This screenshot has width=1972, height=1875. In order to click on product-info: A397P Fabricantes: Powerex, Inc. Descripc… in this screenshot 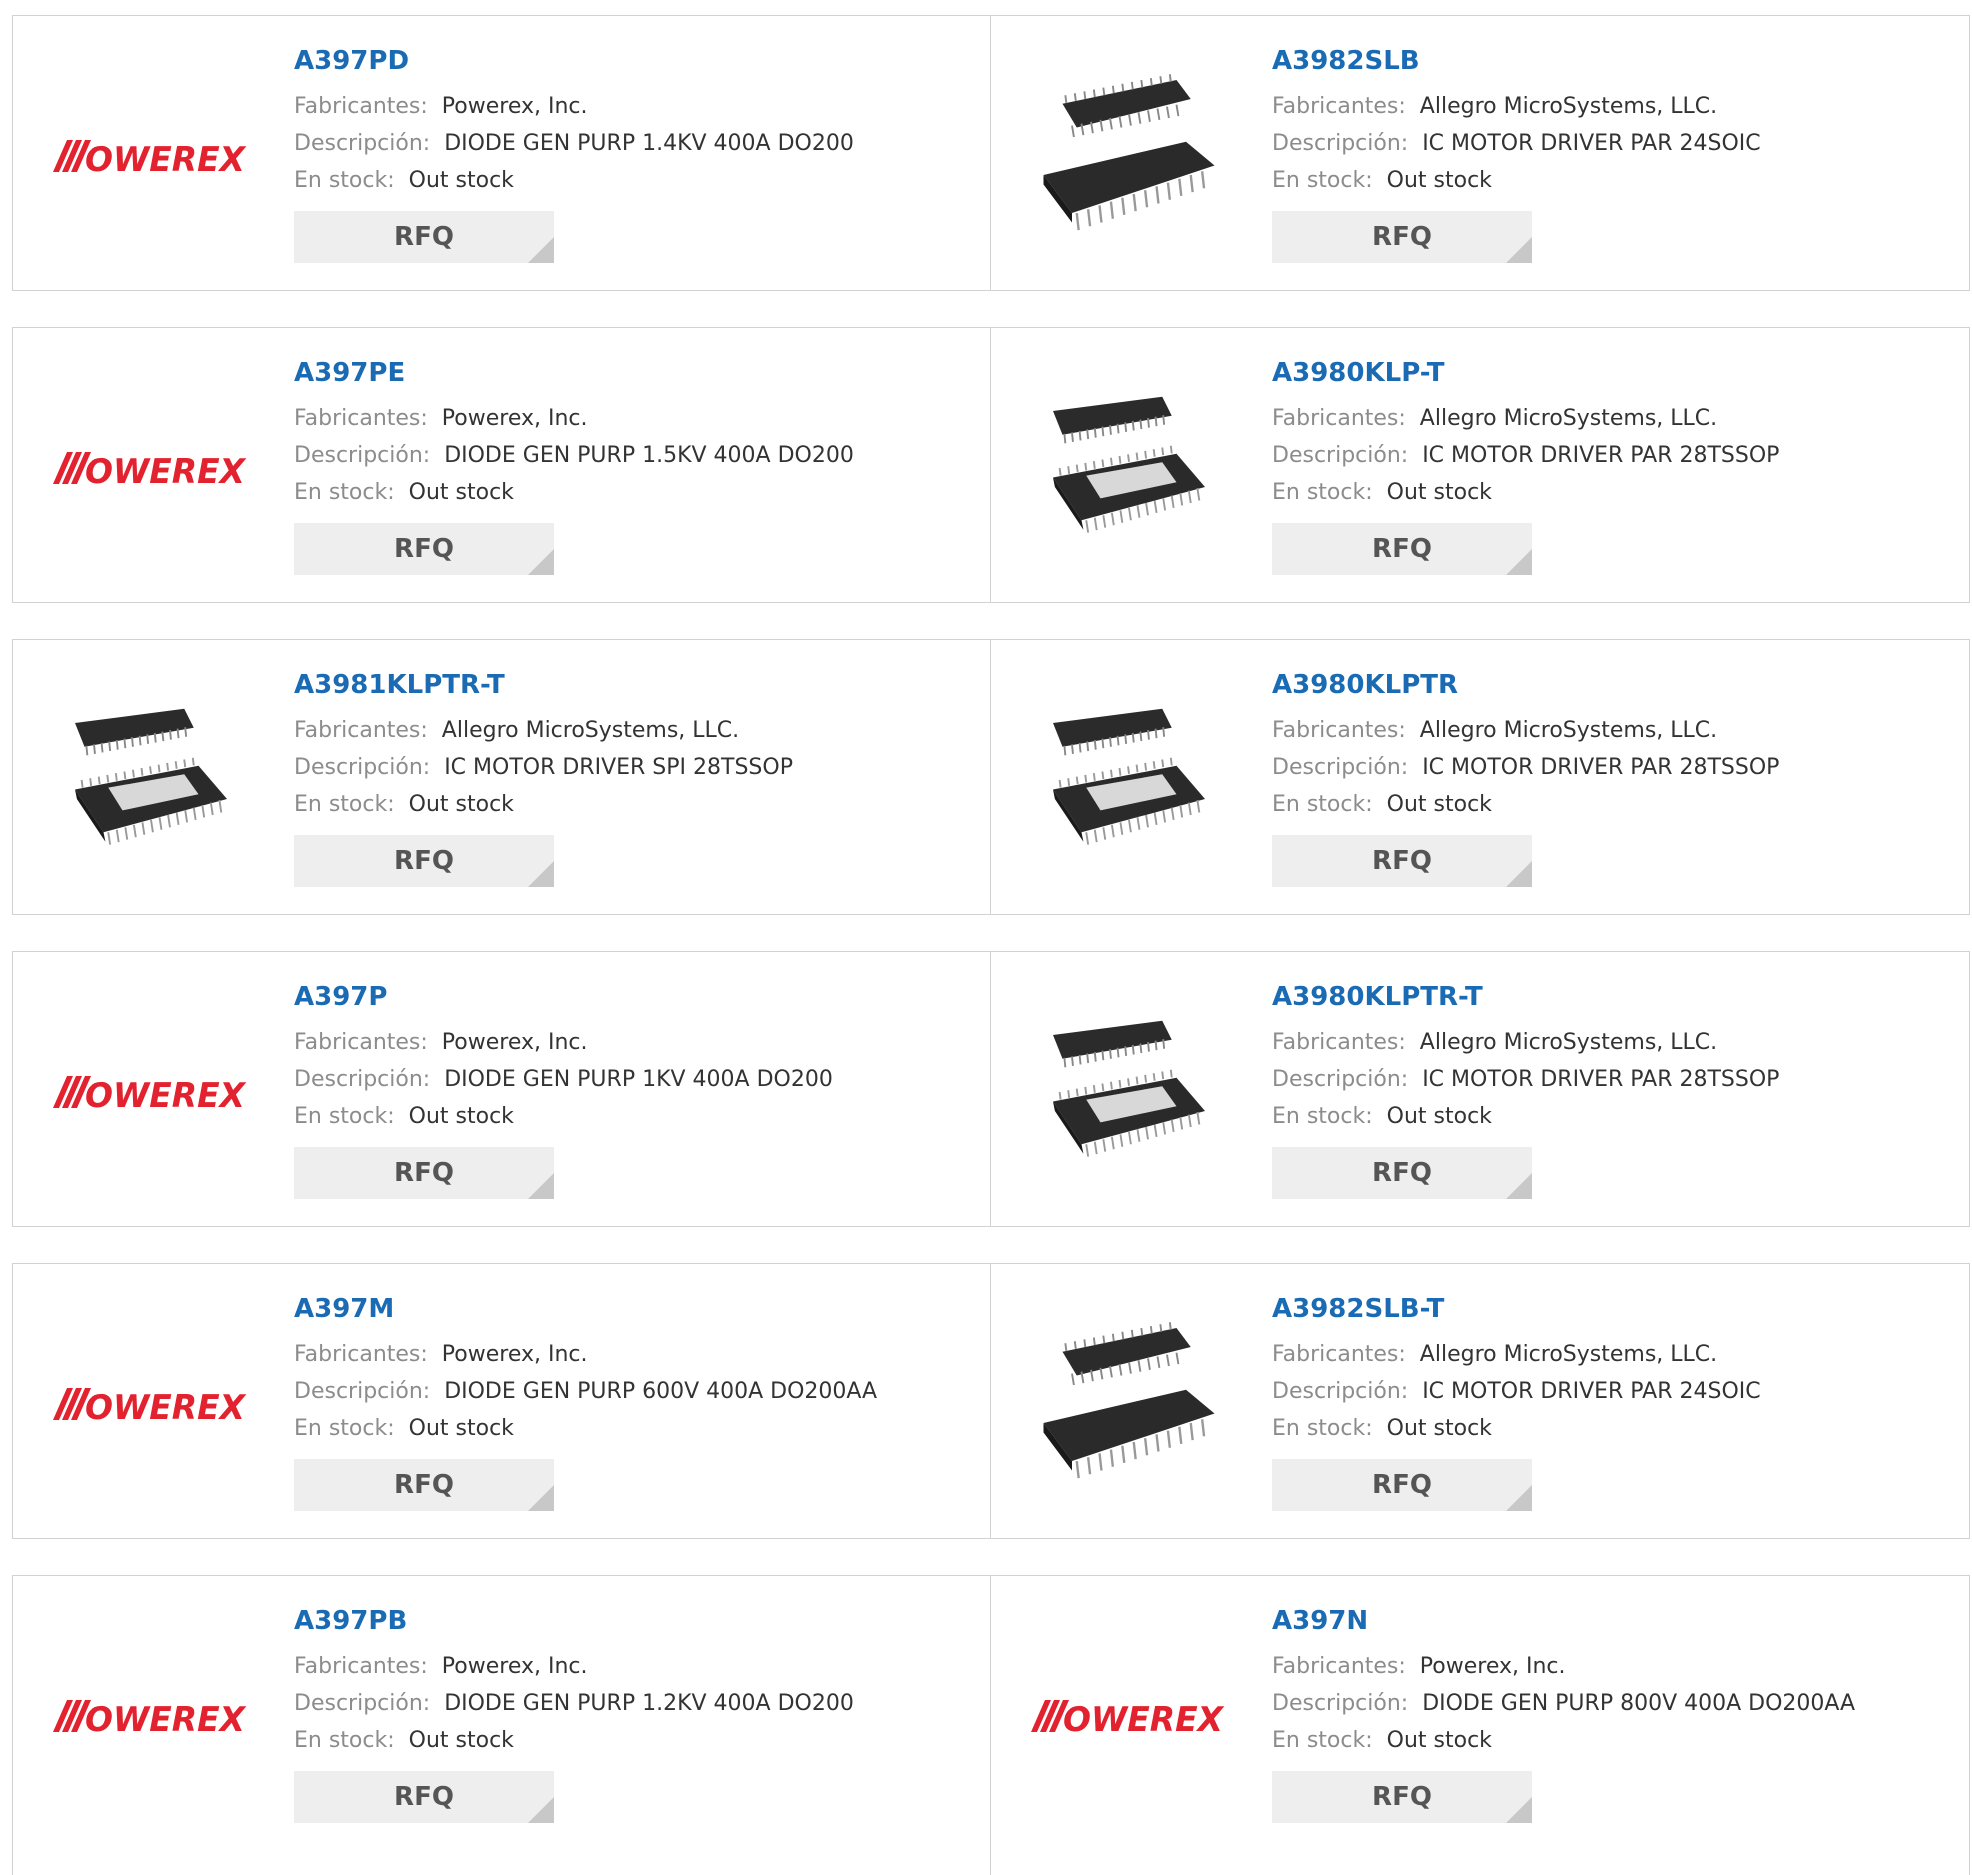, I will do `click(632, 1089)`.